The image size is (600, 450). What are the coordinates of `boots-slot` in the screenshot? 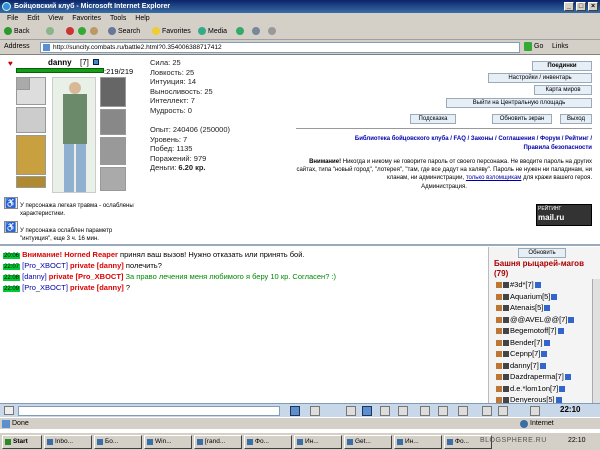 It's located at (113, 179).